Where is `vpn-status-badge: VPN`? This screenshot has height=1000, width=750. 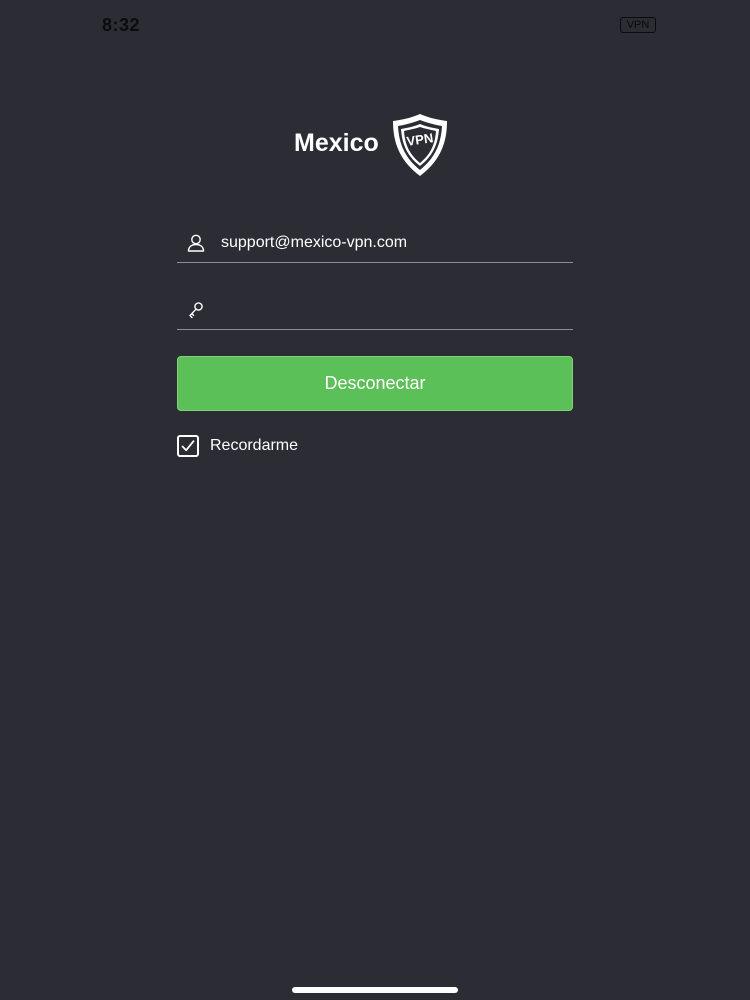 vpn-status-badge: VPN is located at coordinates (638, 25).